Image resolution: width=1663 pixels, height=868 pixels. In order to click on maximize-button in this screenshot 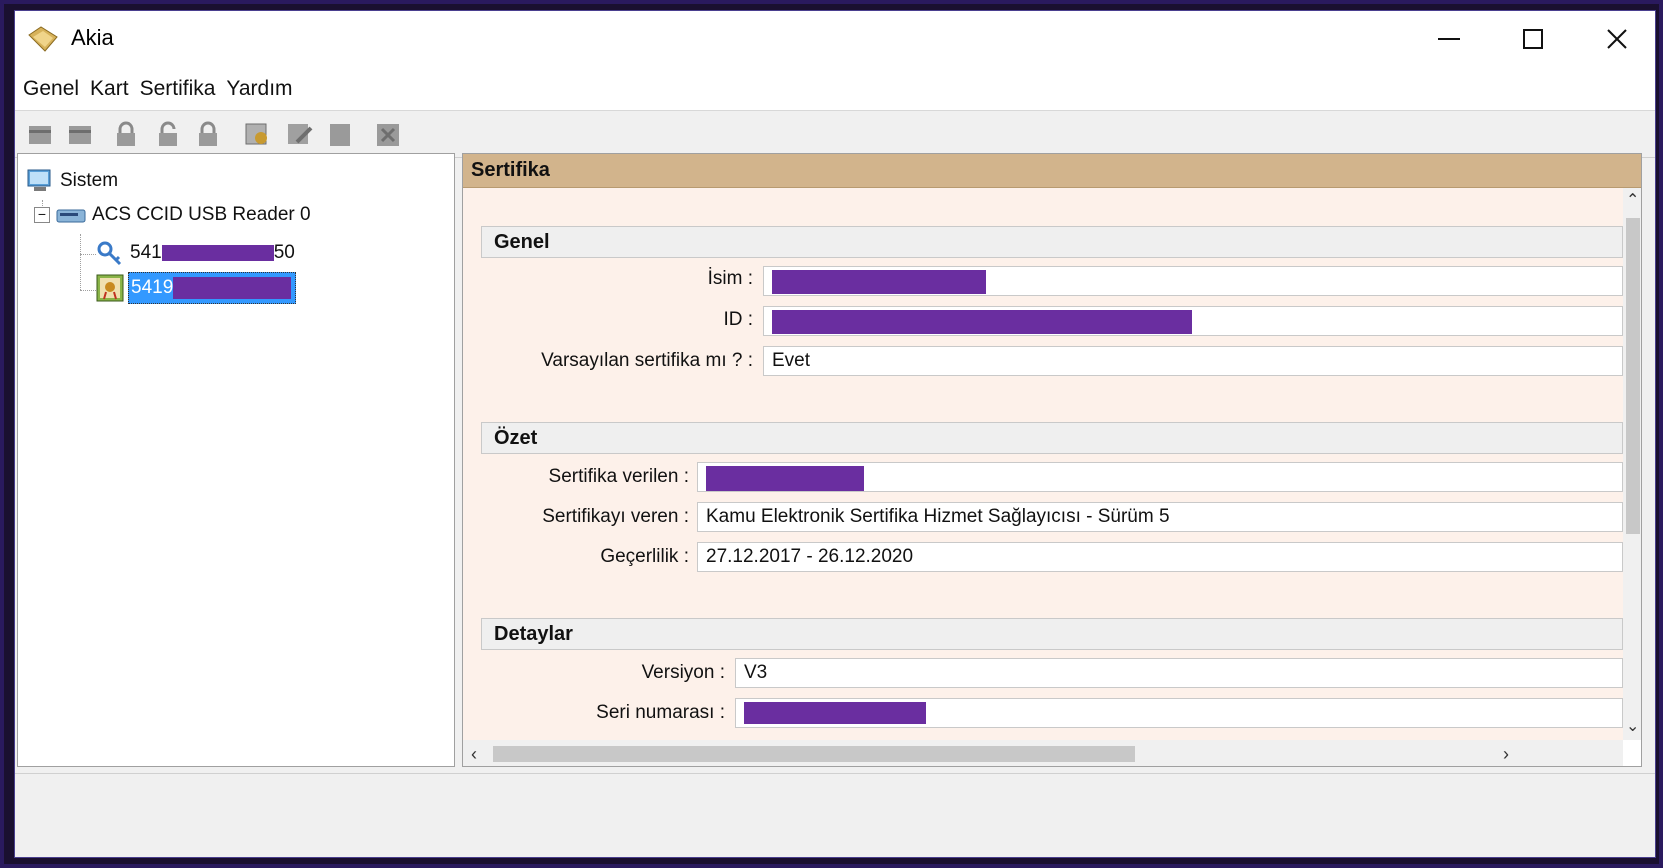, I will do `click(1533, 39)`.